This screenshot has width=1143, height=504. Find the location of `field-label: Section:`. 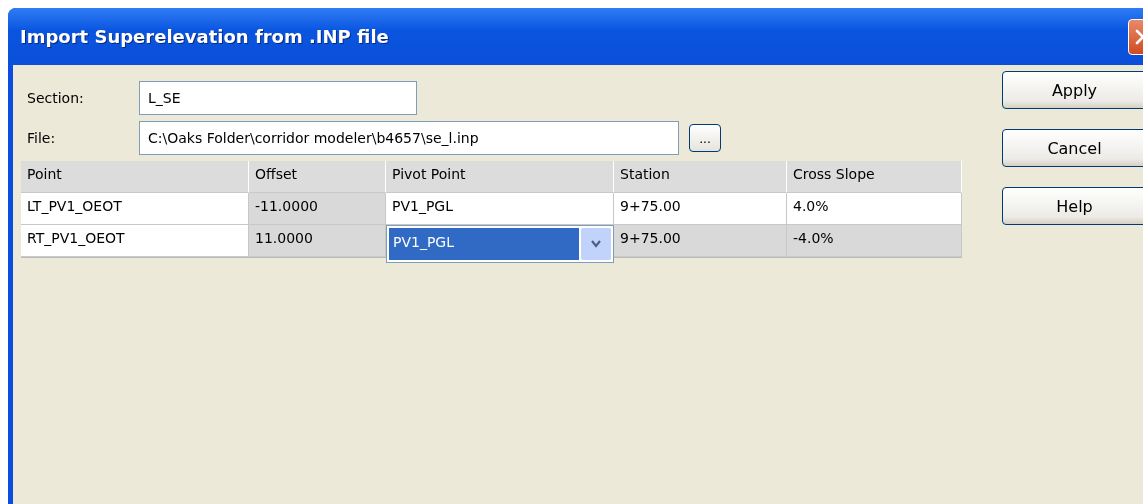

field-label: Section: is located at coordinates (55, 98).